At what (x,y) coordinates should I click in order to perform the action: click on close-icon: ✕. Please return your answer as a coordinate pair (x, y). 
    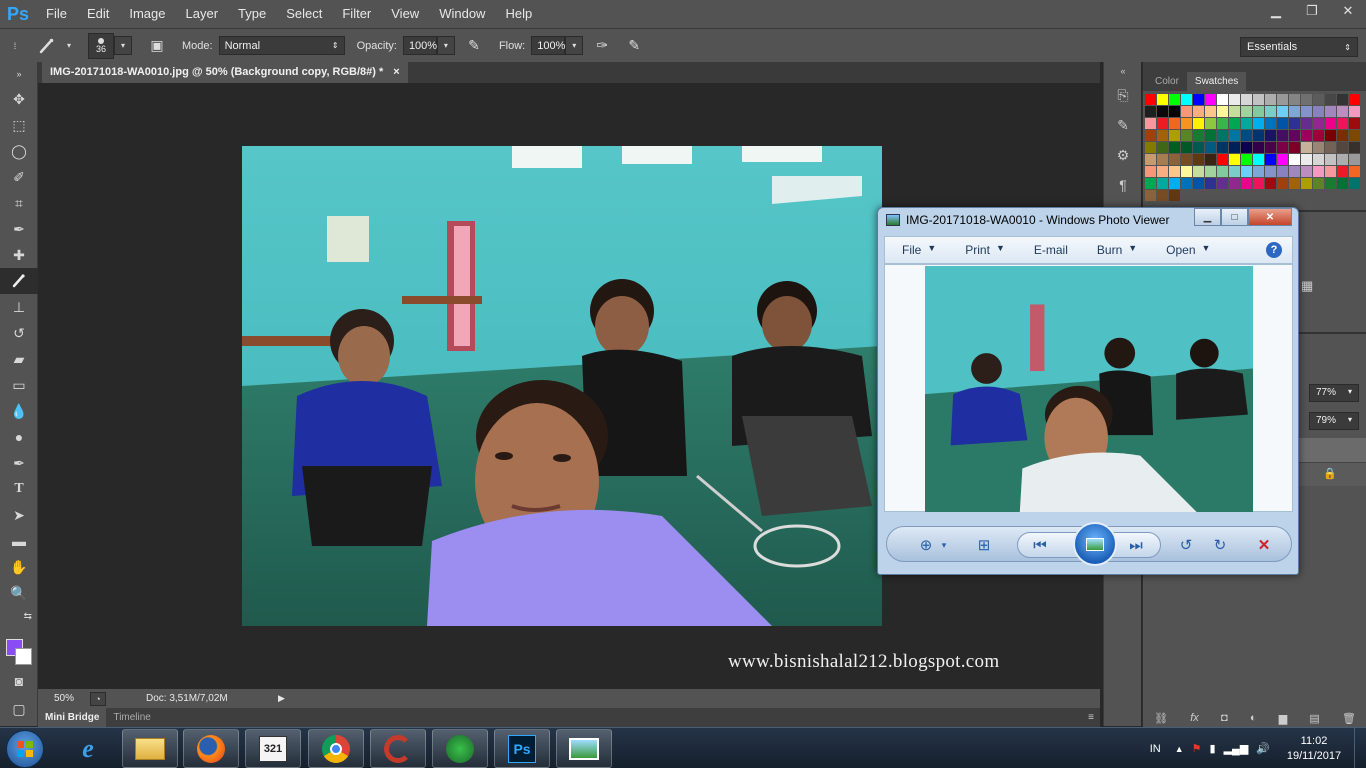
    Looking at the image, I should click on (1270, 217).